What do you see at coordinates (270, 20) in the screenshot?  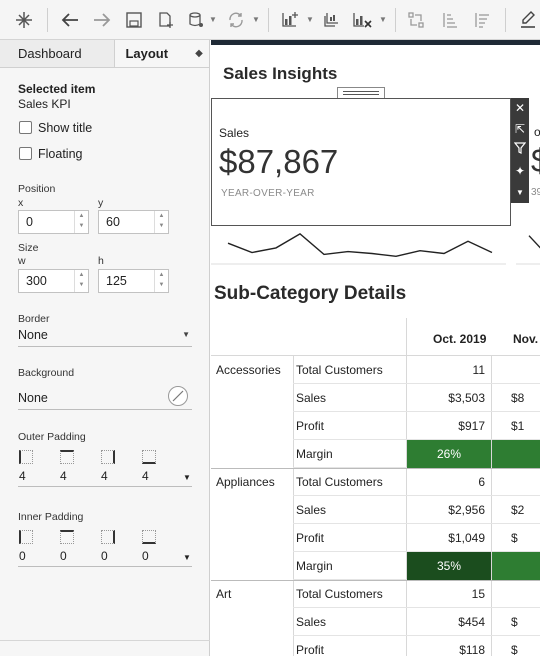 I see `toolbar: ▼ ▼ ▼ ▼` at bounding box center [270, 20].